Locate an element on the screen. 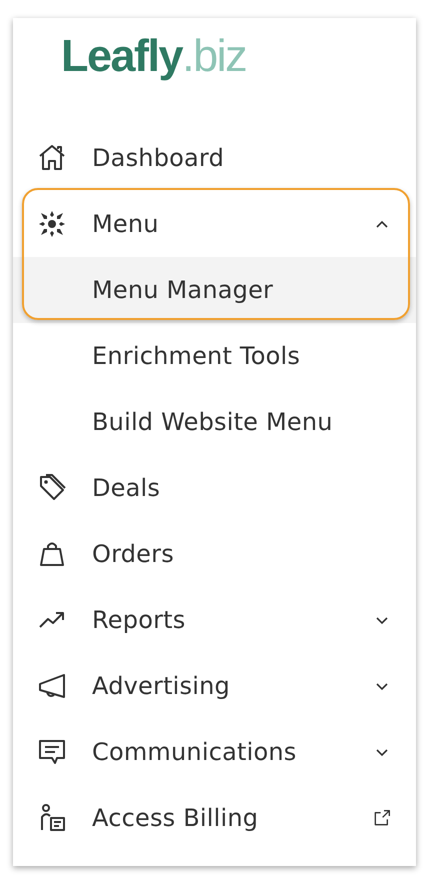  logo: Leafly.biz is located at coordinates (153, 56).